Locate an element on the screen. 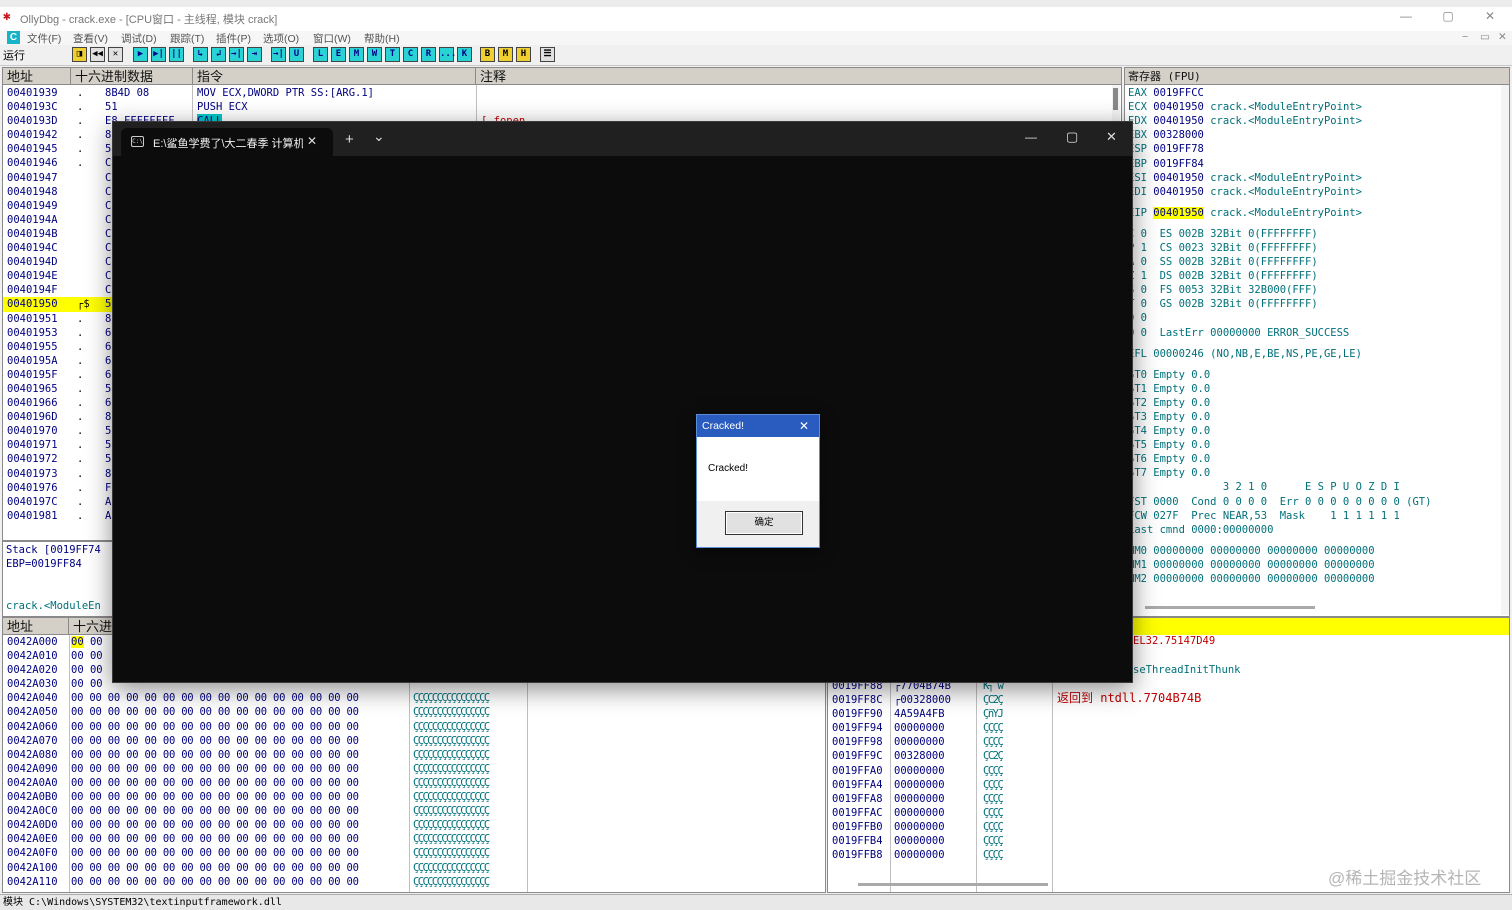 Image resolution: width=1512 pixels, height=910 pixels. call-stack-window-button: K is located at coordinates (464, 54).